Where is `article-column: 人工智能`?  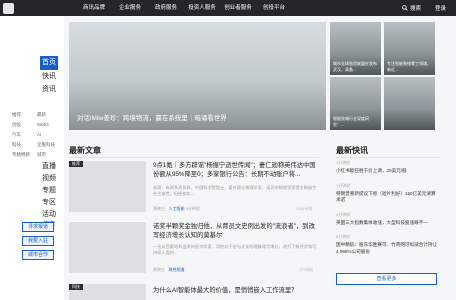 article-column: 人工智能 is located at coordinates (177, 208).